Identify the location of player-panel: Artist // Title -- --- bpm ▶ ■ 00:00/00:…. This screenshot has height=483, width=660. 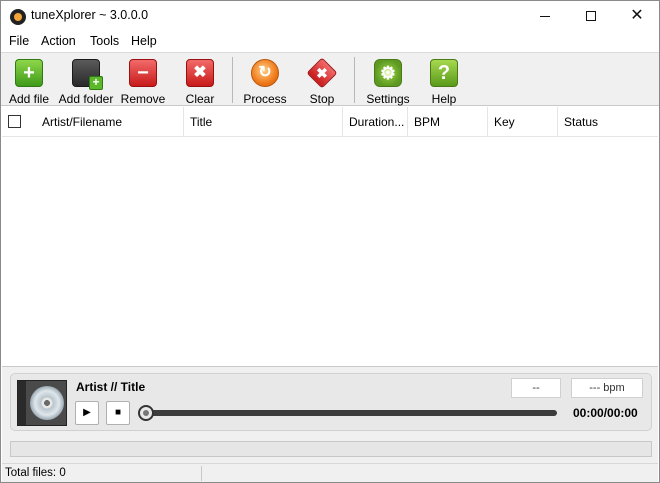
(331, 402).